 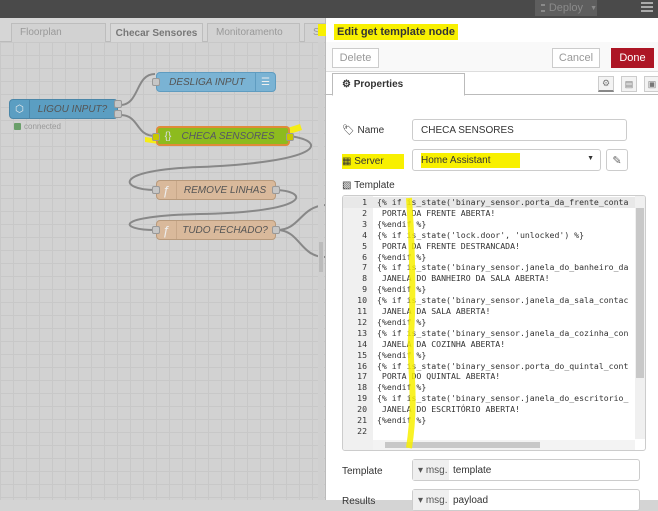 What do you see at coordinates (493, 289) in the screenshot?
I see `code-line: 9 {%endif %}` at bounding box center [493, 289].